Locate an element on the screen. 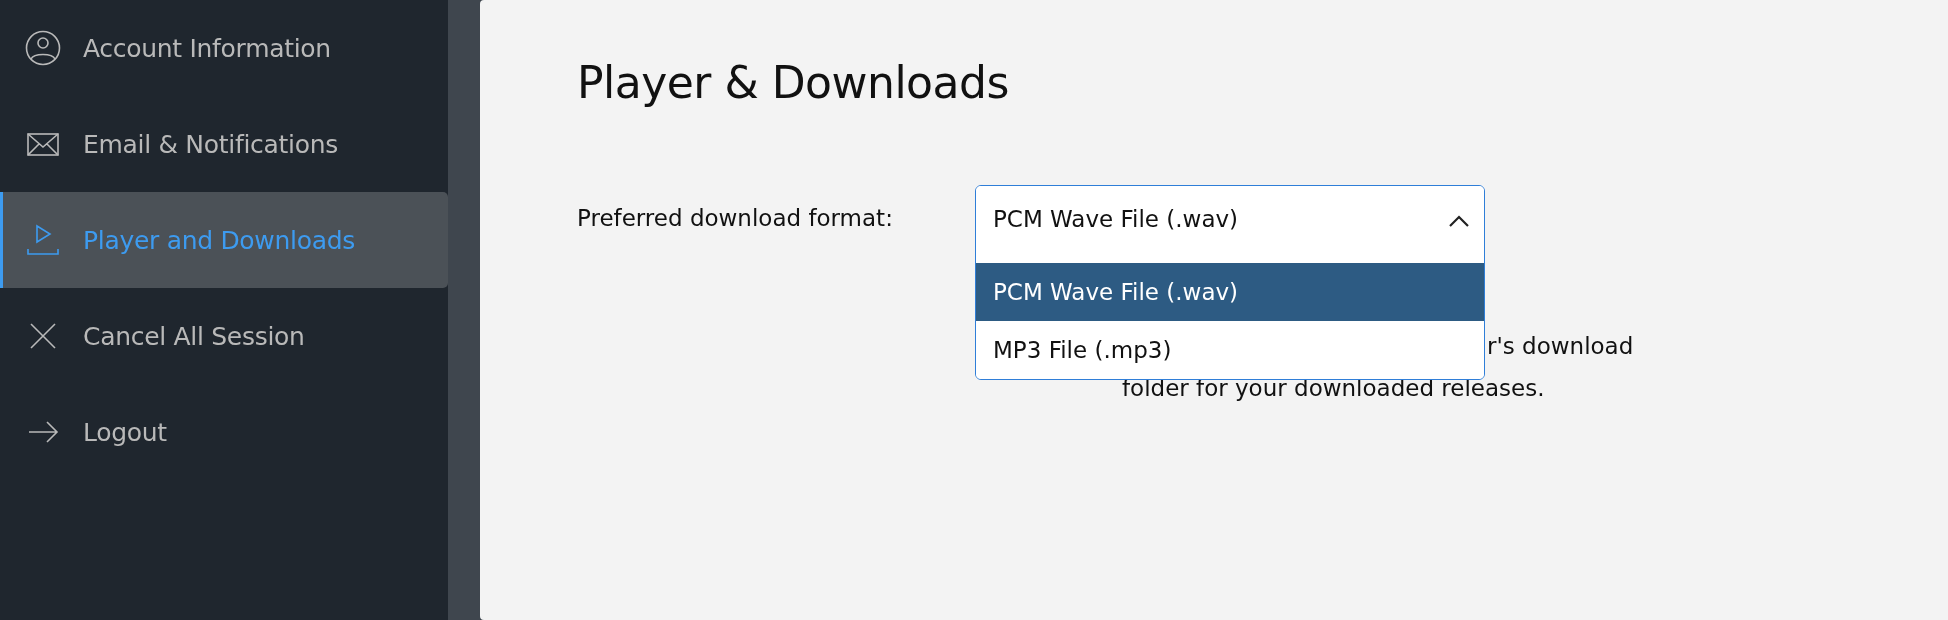  sidebar-item: Account Information is located at coordinates (224, 48).